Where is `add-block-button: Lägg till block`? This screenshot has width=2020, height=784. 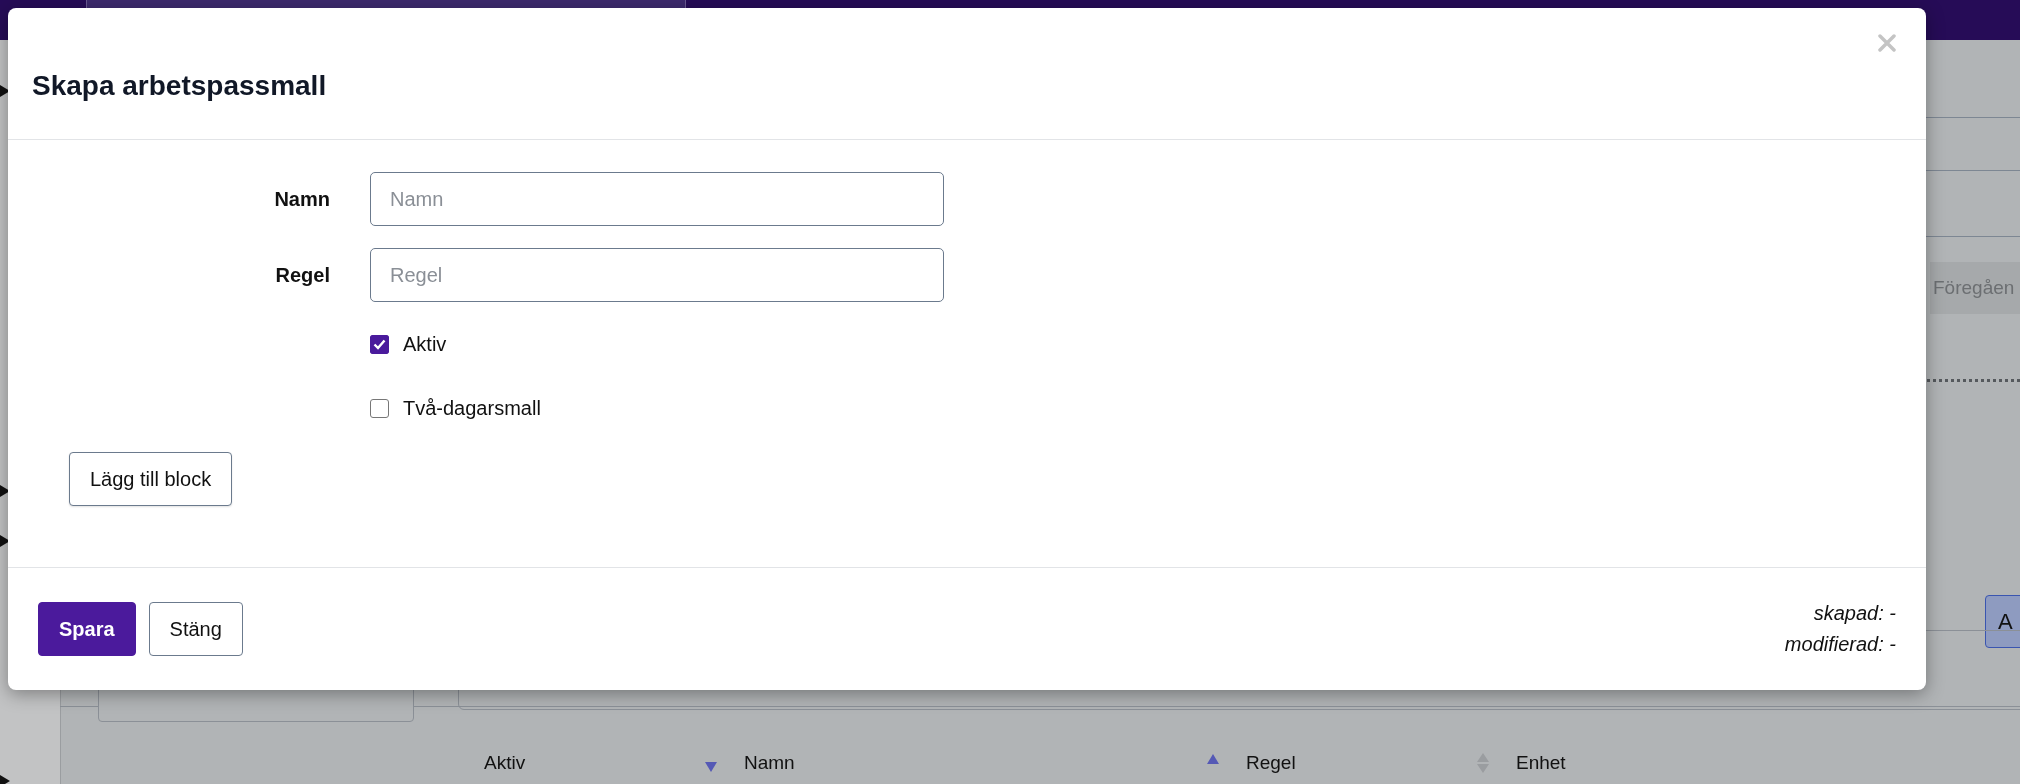
add-block-button: Lägg till block is located at coordinates (151, 479).